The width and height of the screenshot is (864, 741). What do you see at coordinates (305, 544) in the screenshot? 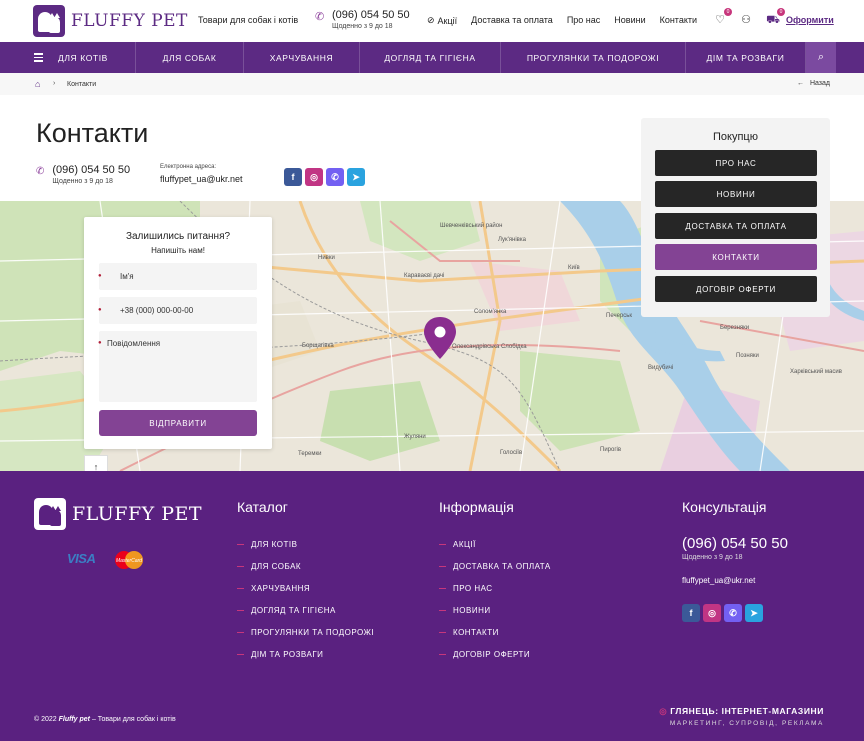
I see `footer-link: ДЛЯ КОТІВ` at bounding box center [305, 544].